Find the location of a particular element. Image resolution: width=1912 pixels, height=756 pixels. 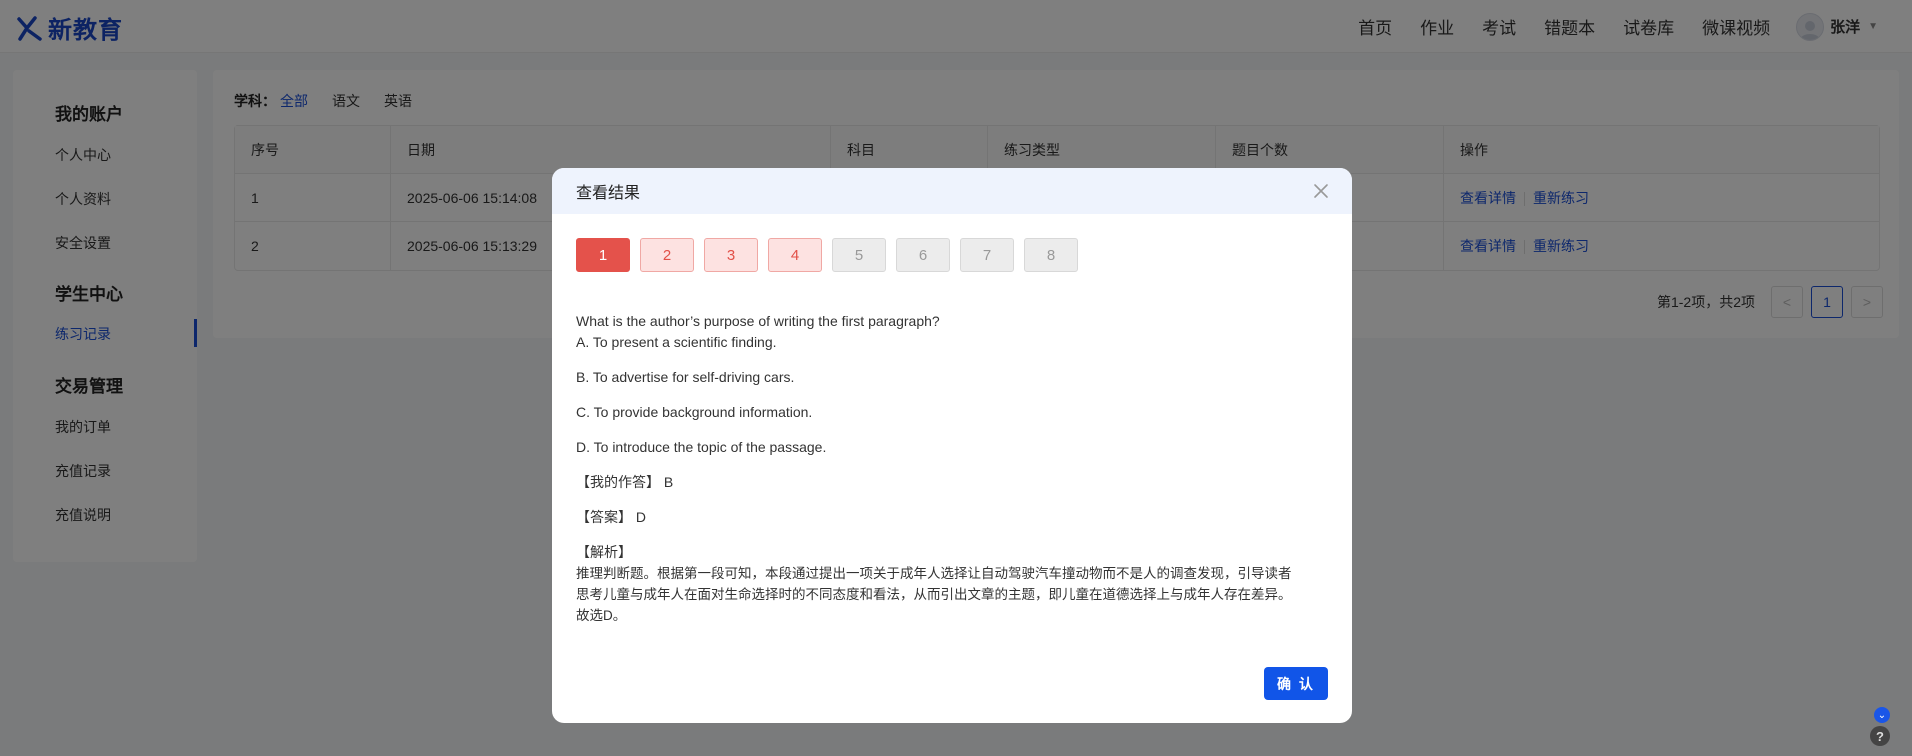

question-number-button: 5 is located at coordinates (859, 255).